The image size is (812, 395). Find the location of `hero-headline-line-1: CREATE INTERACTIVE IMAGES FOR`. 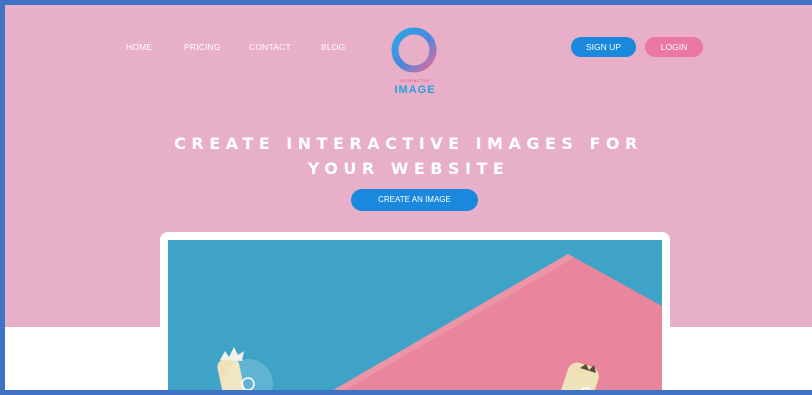

hero-headline-line-1: CREATE INTERACTIVE IMAGES FOR is located at coordinates (408, 143).